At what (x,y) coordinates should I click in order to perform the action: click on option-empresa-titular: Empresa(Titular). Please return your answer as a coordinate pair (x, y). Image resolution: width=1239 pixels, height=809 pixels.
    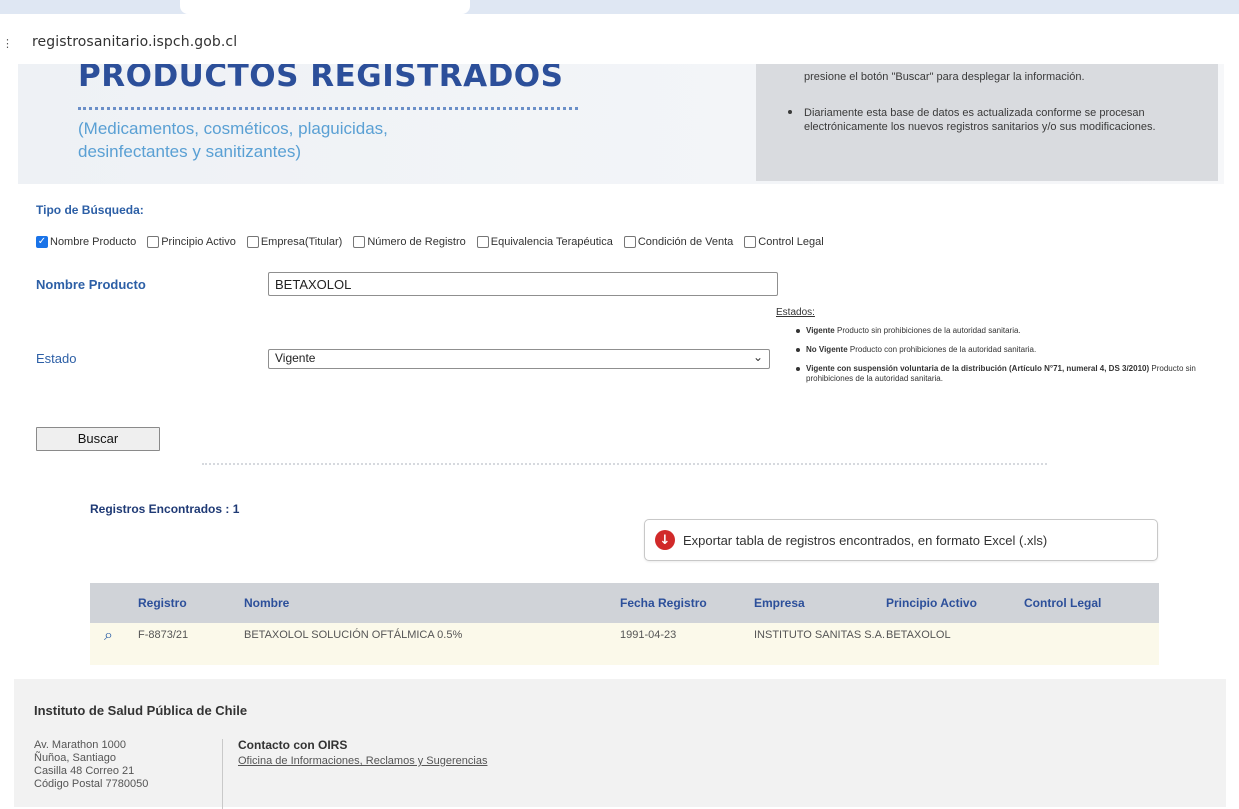
    Looking at the image, I should click on (294, 242).